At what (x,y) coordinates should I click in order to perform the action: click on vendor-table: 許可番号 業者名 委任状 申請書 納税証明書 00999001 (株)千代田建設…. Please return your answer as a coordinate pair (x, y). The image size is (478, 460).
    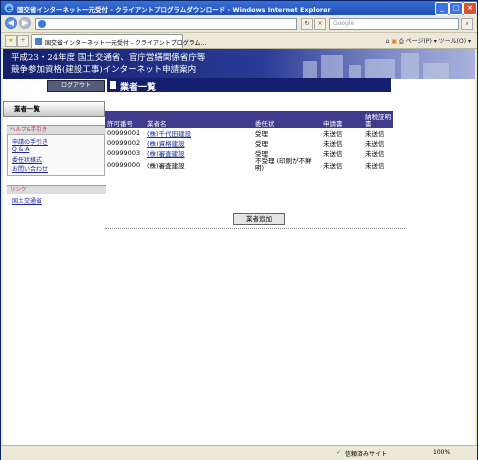
    Looking at the image, I should click on (249, 141).